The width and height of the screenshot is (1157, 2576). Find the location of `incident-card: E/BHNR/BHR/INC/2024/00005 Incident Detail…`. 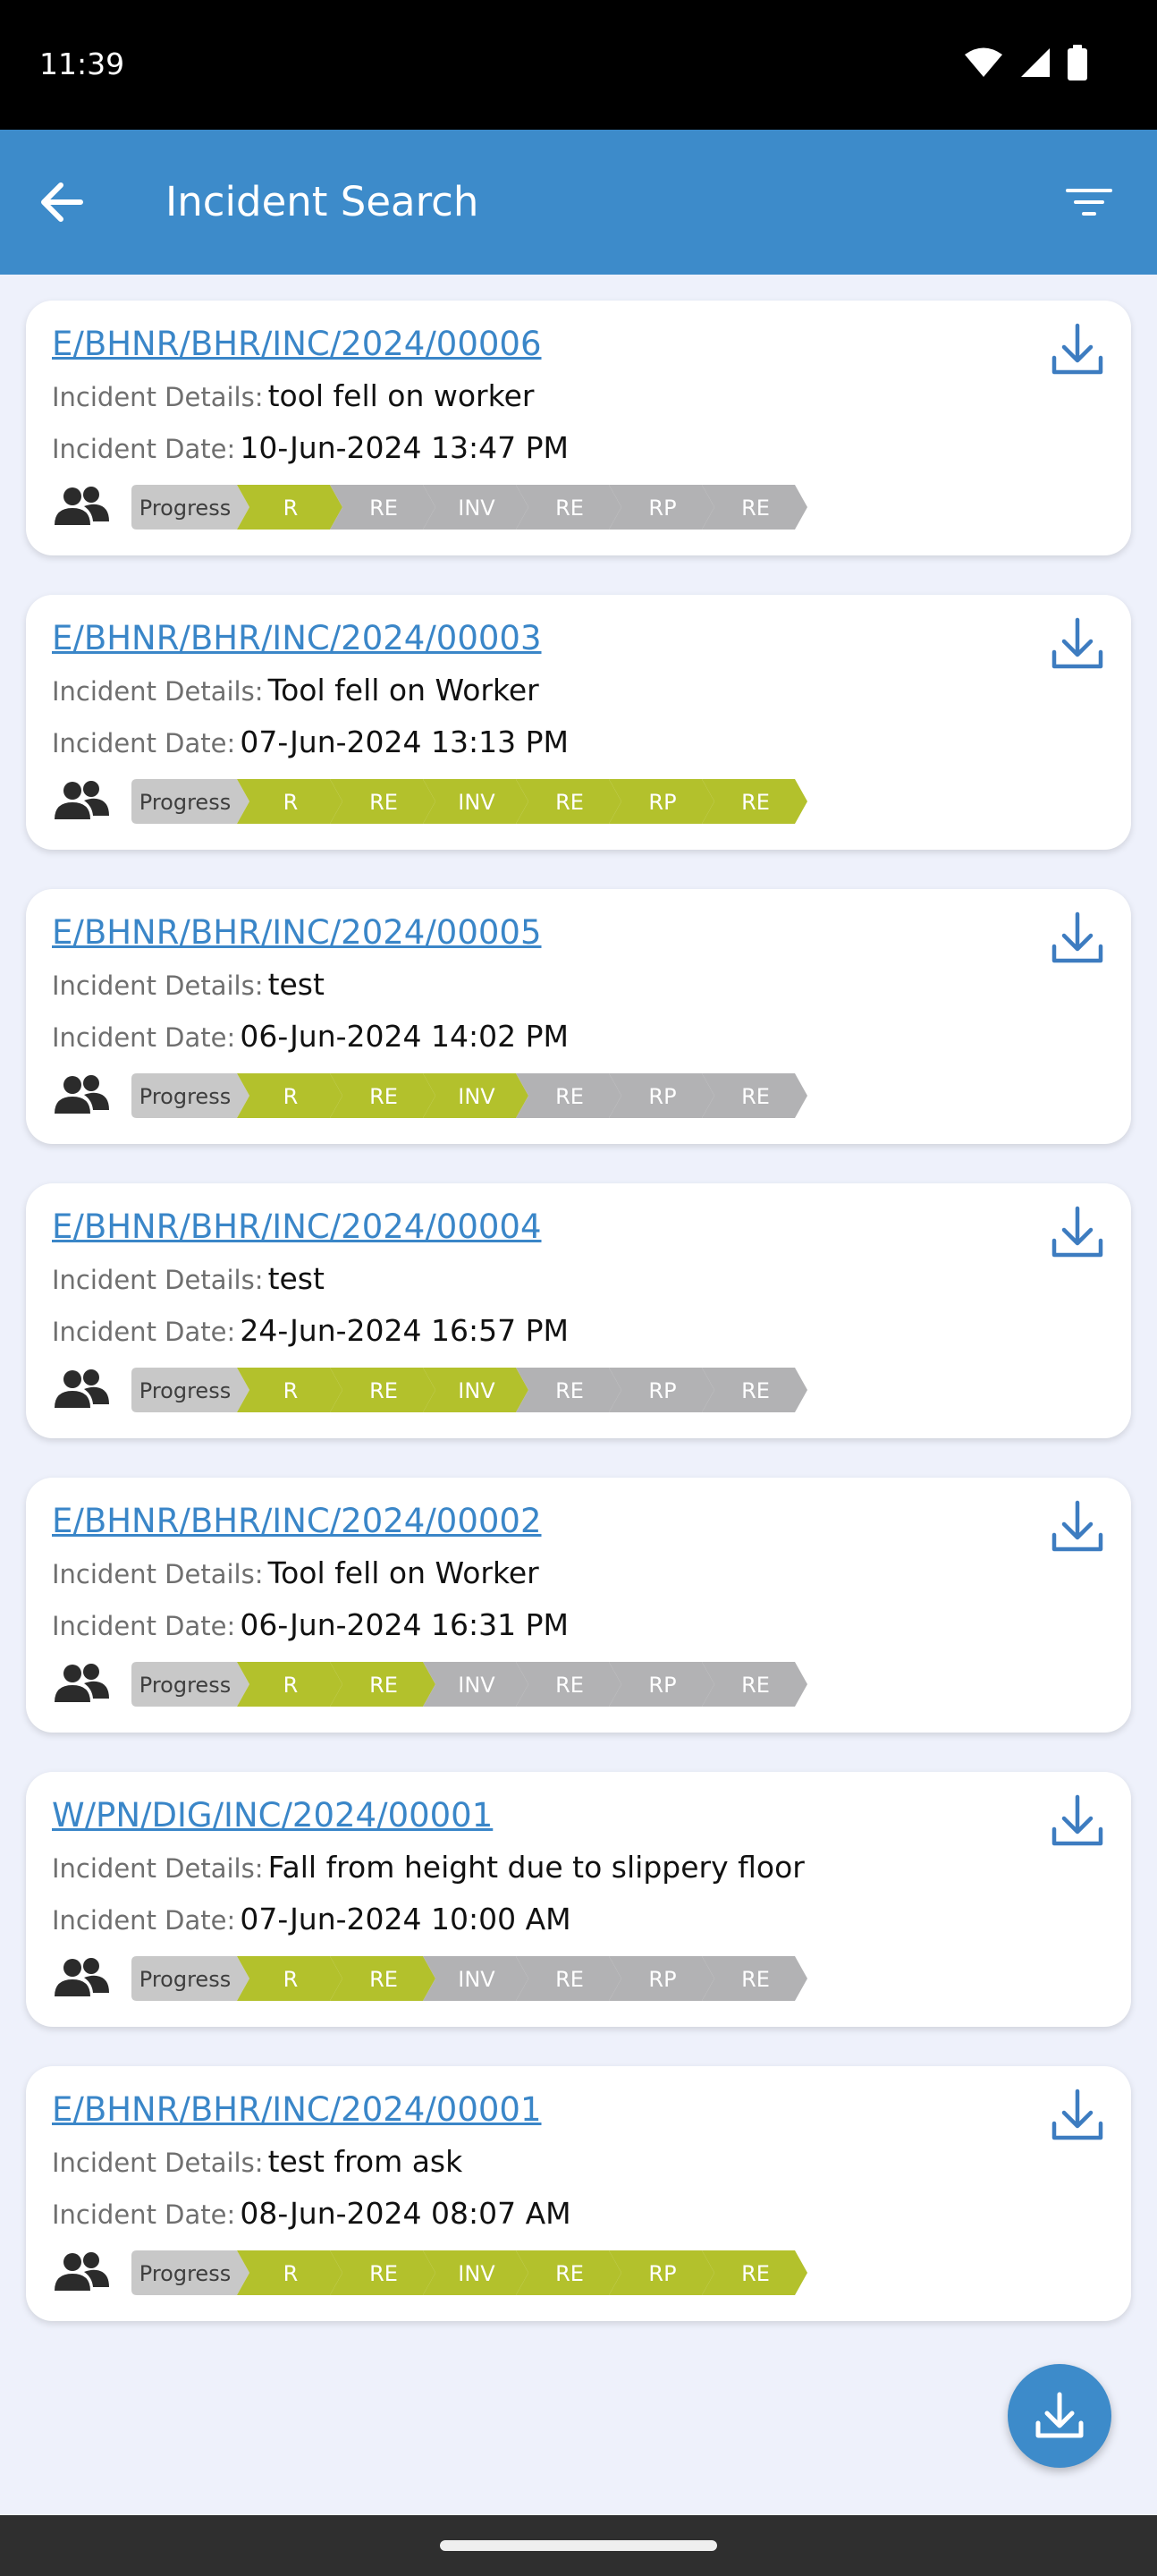

incident-card: E/BHNR/BHR/INC/2024/00005 Incident Detail… is located at coordinates (578, 1016).